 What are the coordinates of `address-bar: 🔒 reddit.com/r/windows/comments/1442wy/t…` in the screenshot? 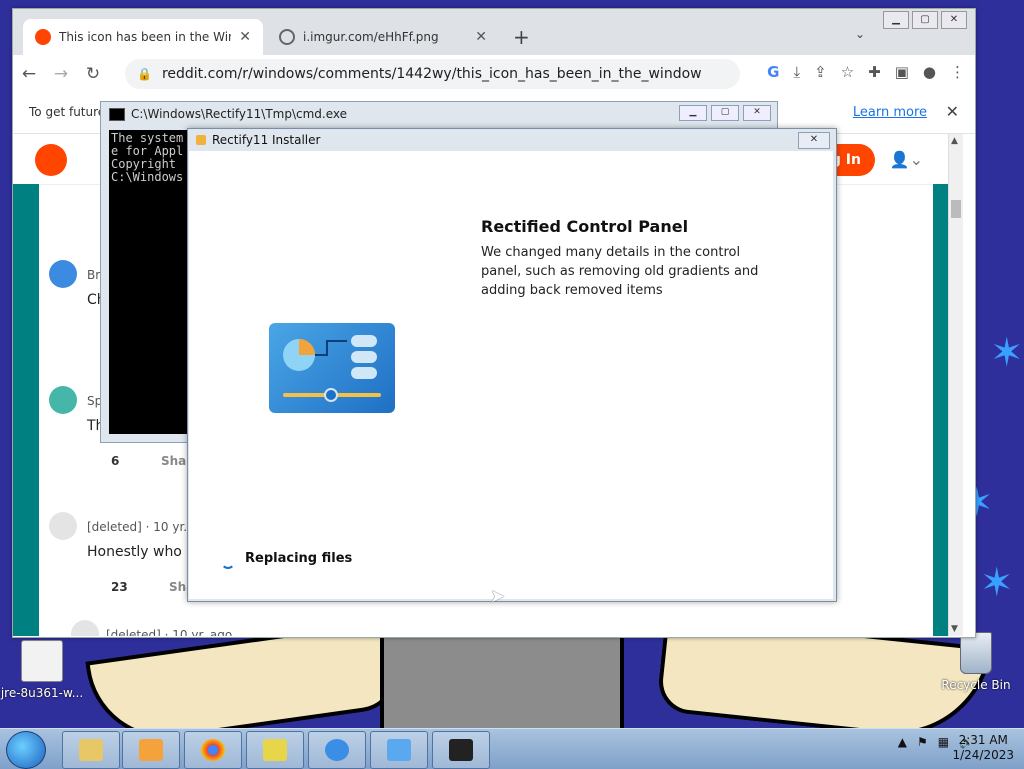 It's located at (432, 74).